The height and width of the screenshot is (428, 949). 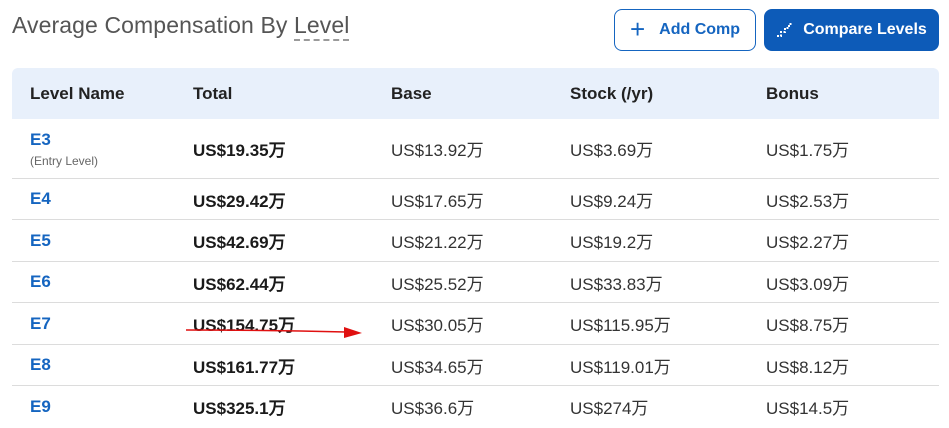 What do you see at coordinates (637, 28) in the screenshot?
I see `plus-icon: +` at bounding box center [637, 28].